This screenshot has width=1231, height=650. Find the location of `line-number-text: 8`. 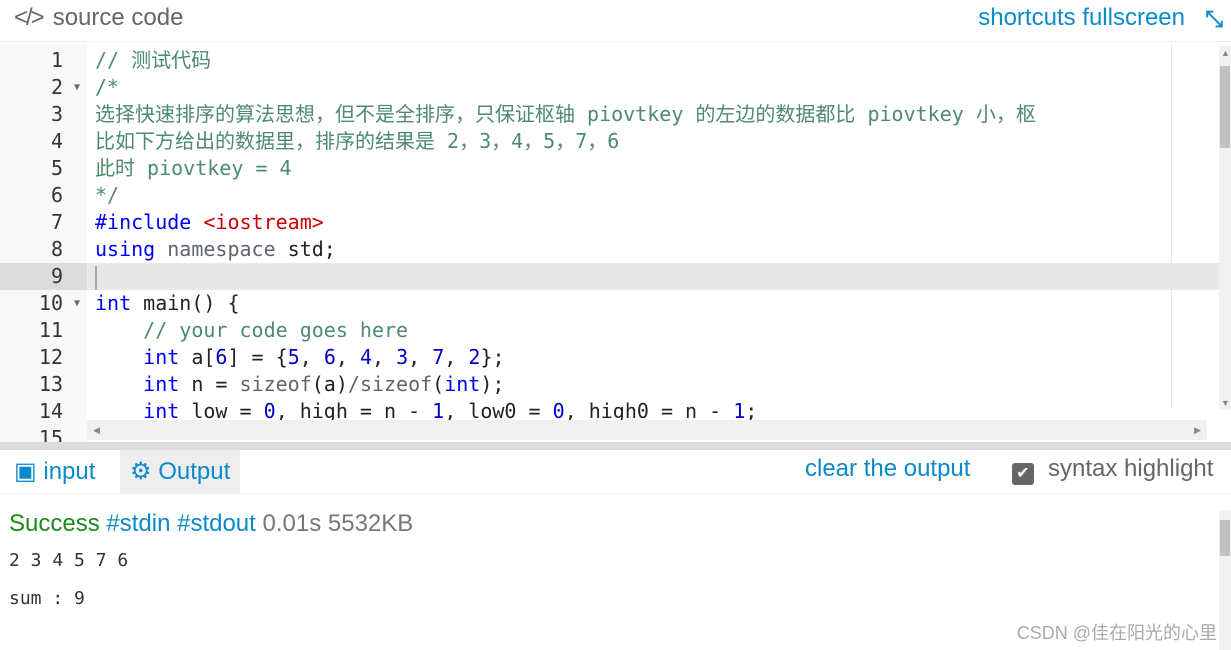

line-number-text: 8 is located at coordinates (56, 249).